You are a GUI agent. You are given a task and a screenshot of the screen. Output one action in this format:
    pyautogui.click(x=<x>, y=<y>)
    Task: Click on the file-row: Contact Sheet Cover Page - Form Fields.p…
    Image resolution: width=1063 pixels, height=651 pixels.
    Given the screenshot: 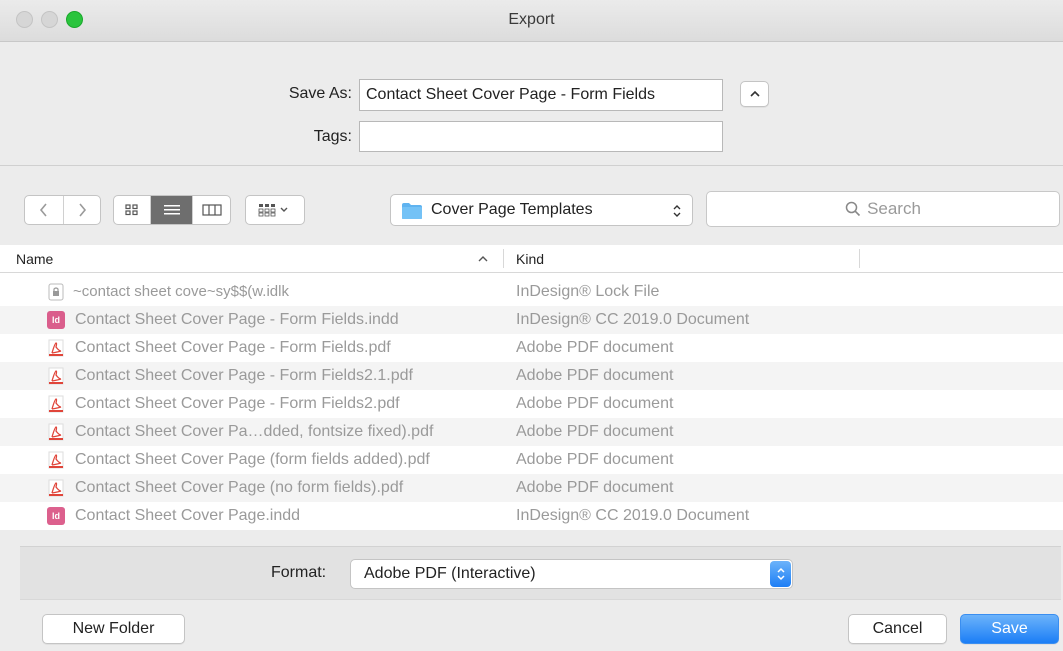 What is the action you would take?
    pyautogui.click(x=531, y=348)
    